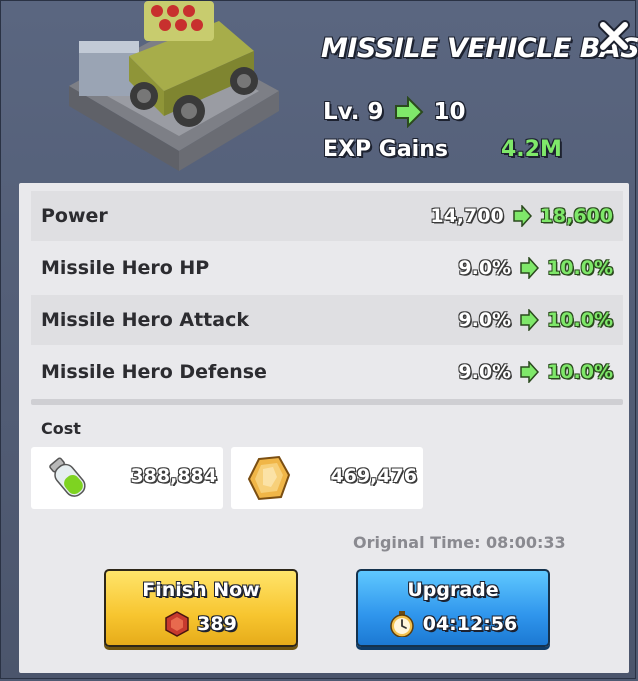  I want to click on stat-row-defense: Missile Hero Defense 9.0% 10.0%, so click(327, 372).